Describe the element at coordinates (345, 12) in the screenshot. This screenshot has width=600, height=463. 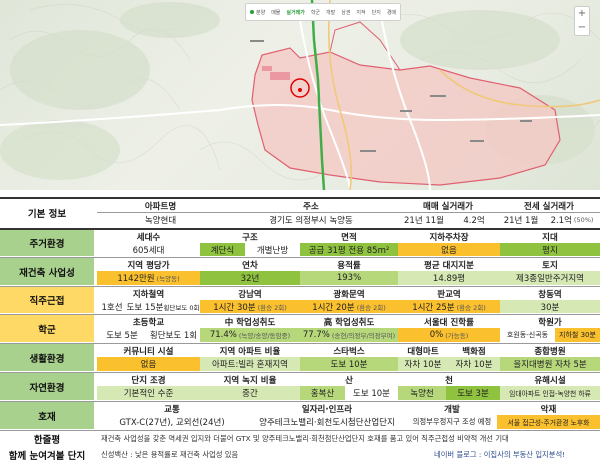
I see `layer-commerce: 상권` at that location.